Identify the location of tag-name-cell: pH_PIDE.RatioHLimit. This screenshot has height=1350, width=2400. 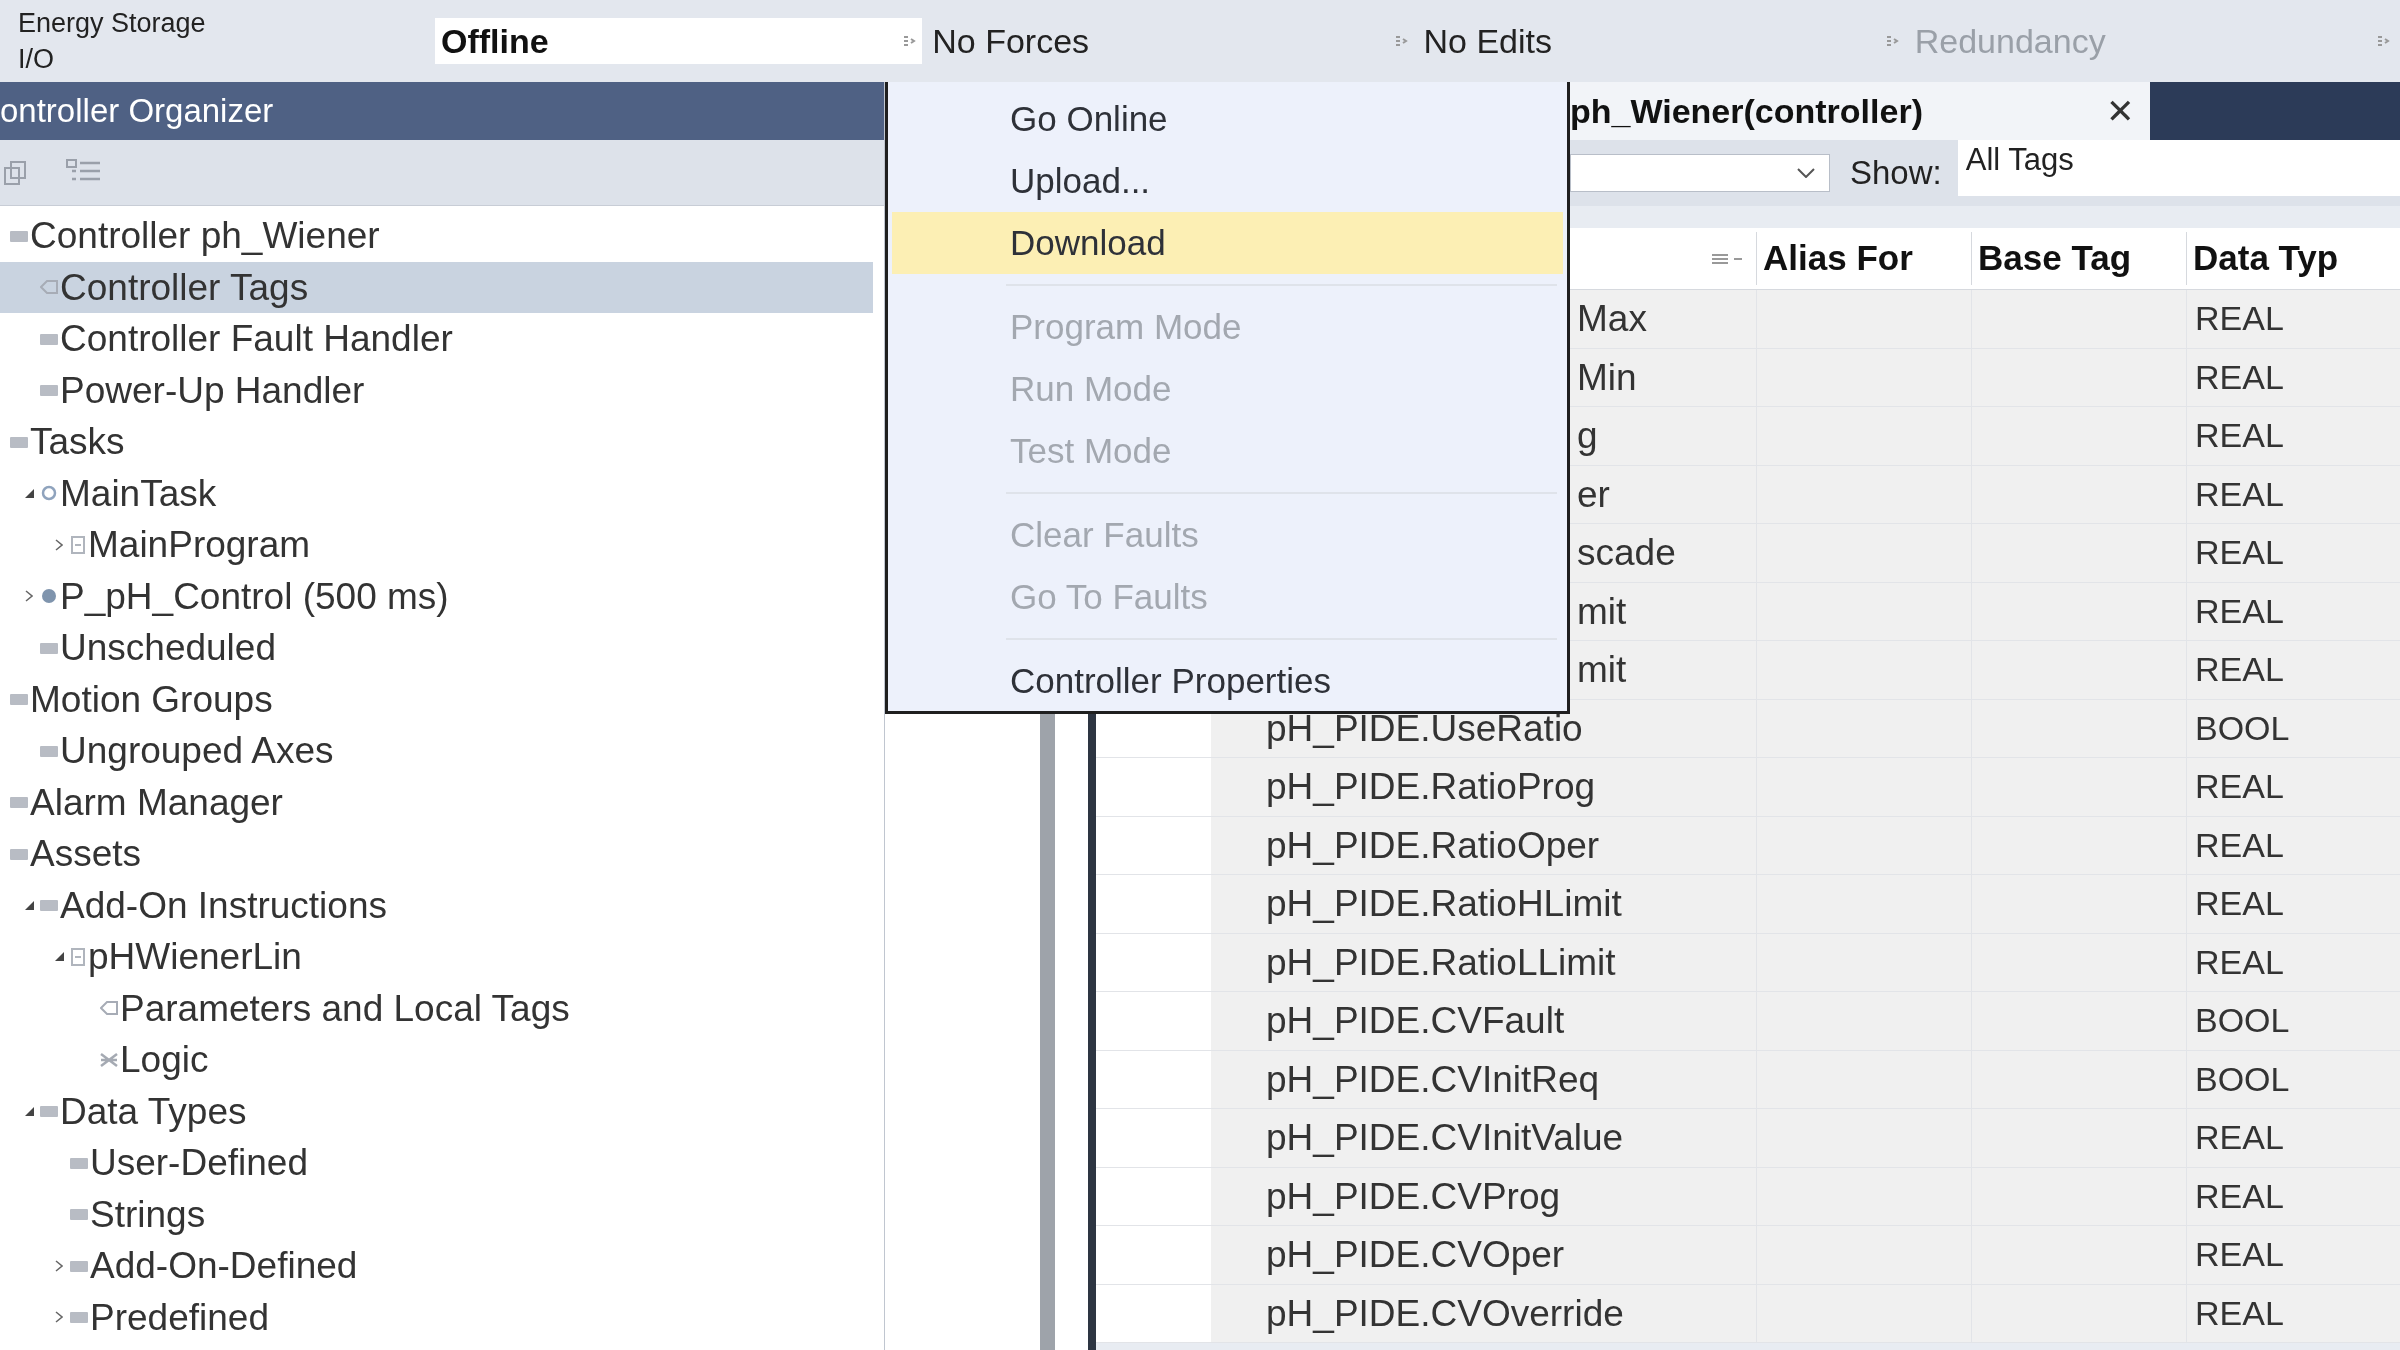
(1483, 904).